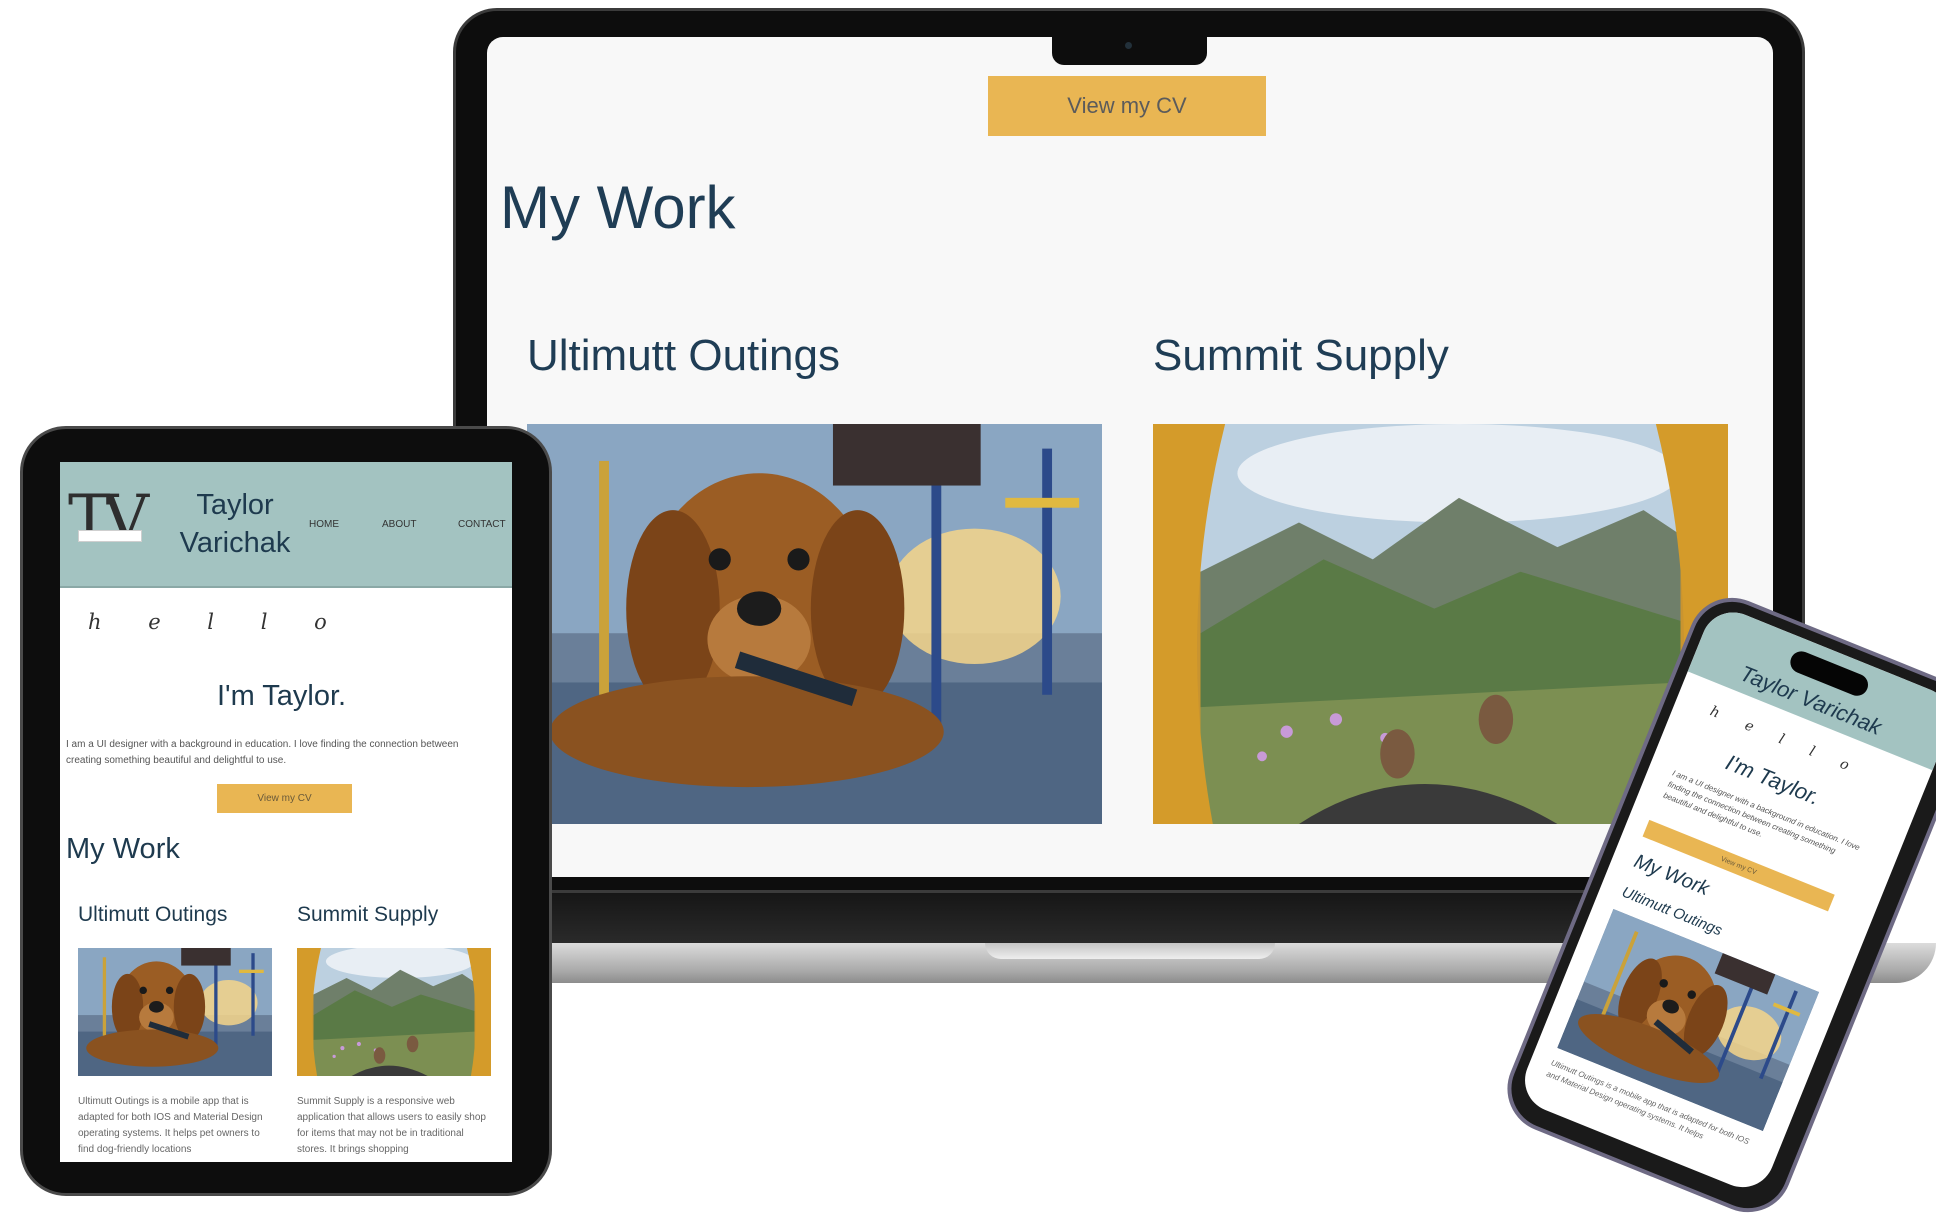  I want to click on site-name-last: Varichak, so click(235, 543).